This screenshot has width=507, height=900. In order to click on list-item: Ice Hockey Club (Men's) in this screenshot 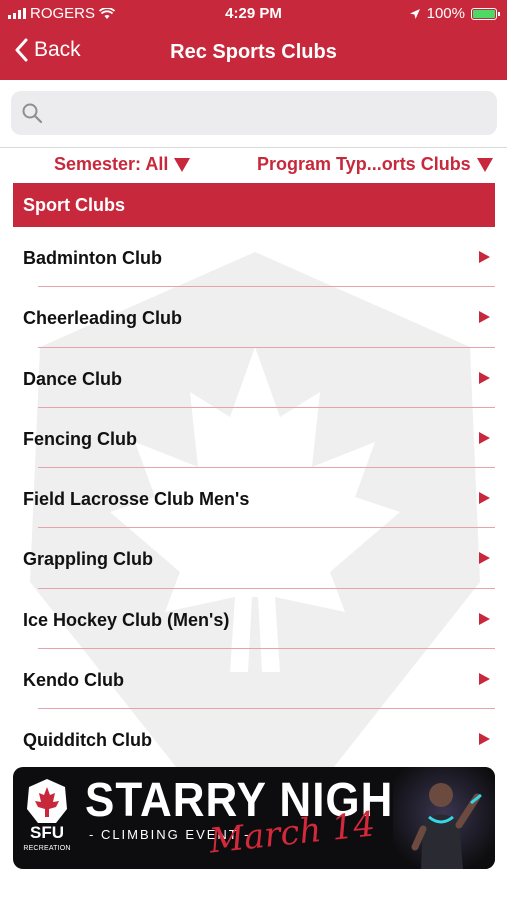, I will do `click(253, 619)`.